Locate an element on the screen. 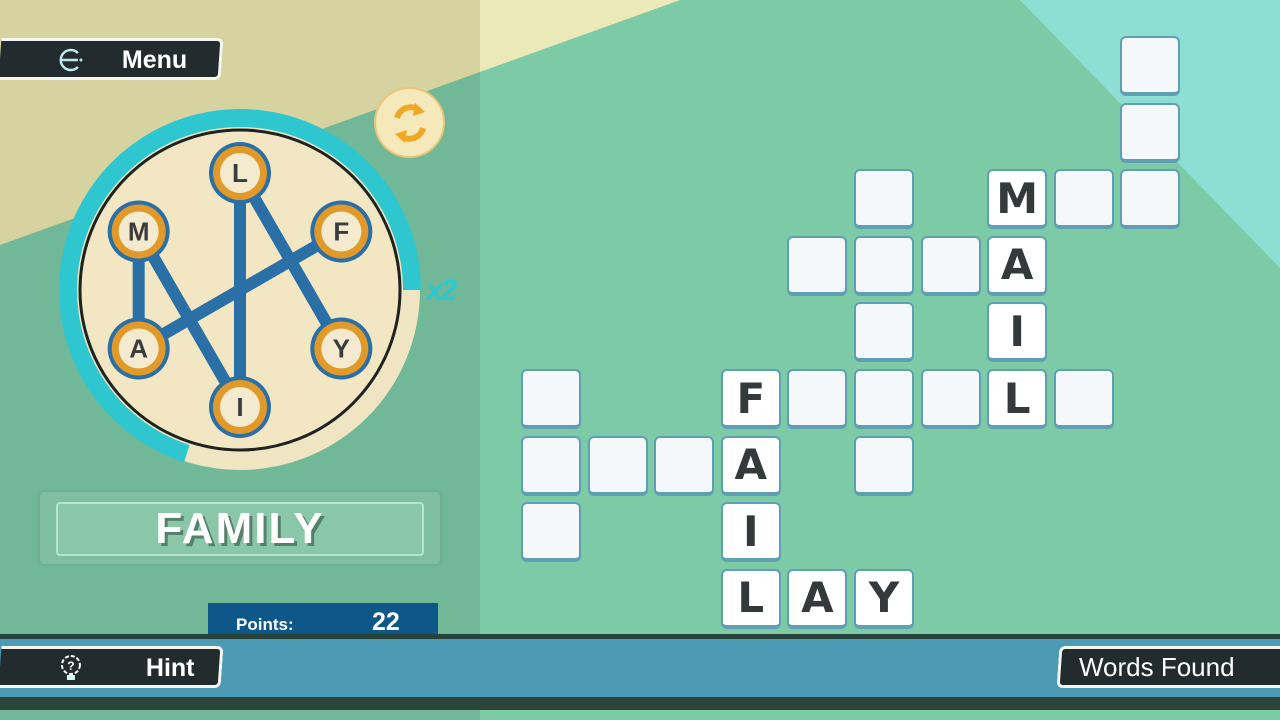  hint-label: Hint is located at coordinates (170, 668).